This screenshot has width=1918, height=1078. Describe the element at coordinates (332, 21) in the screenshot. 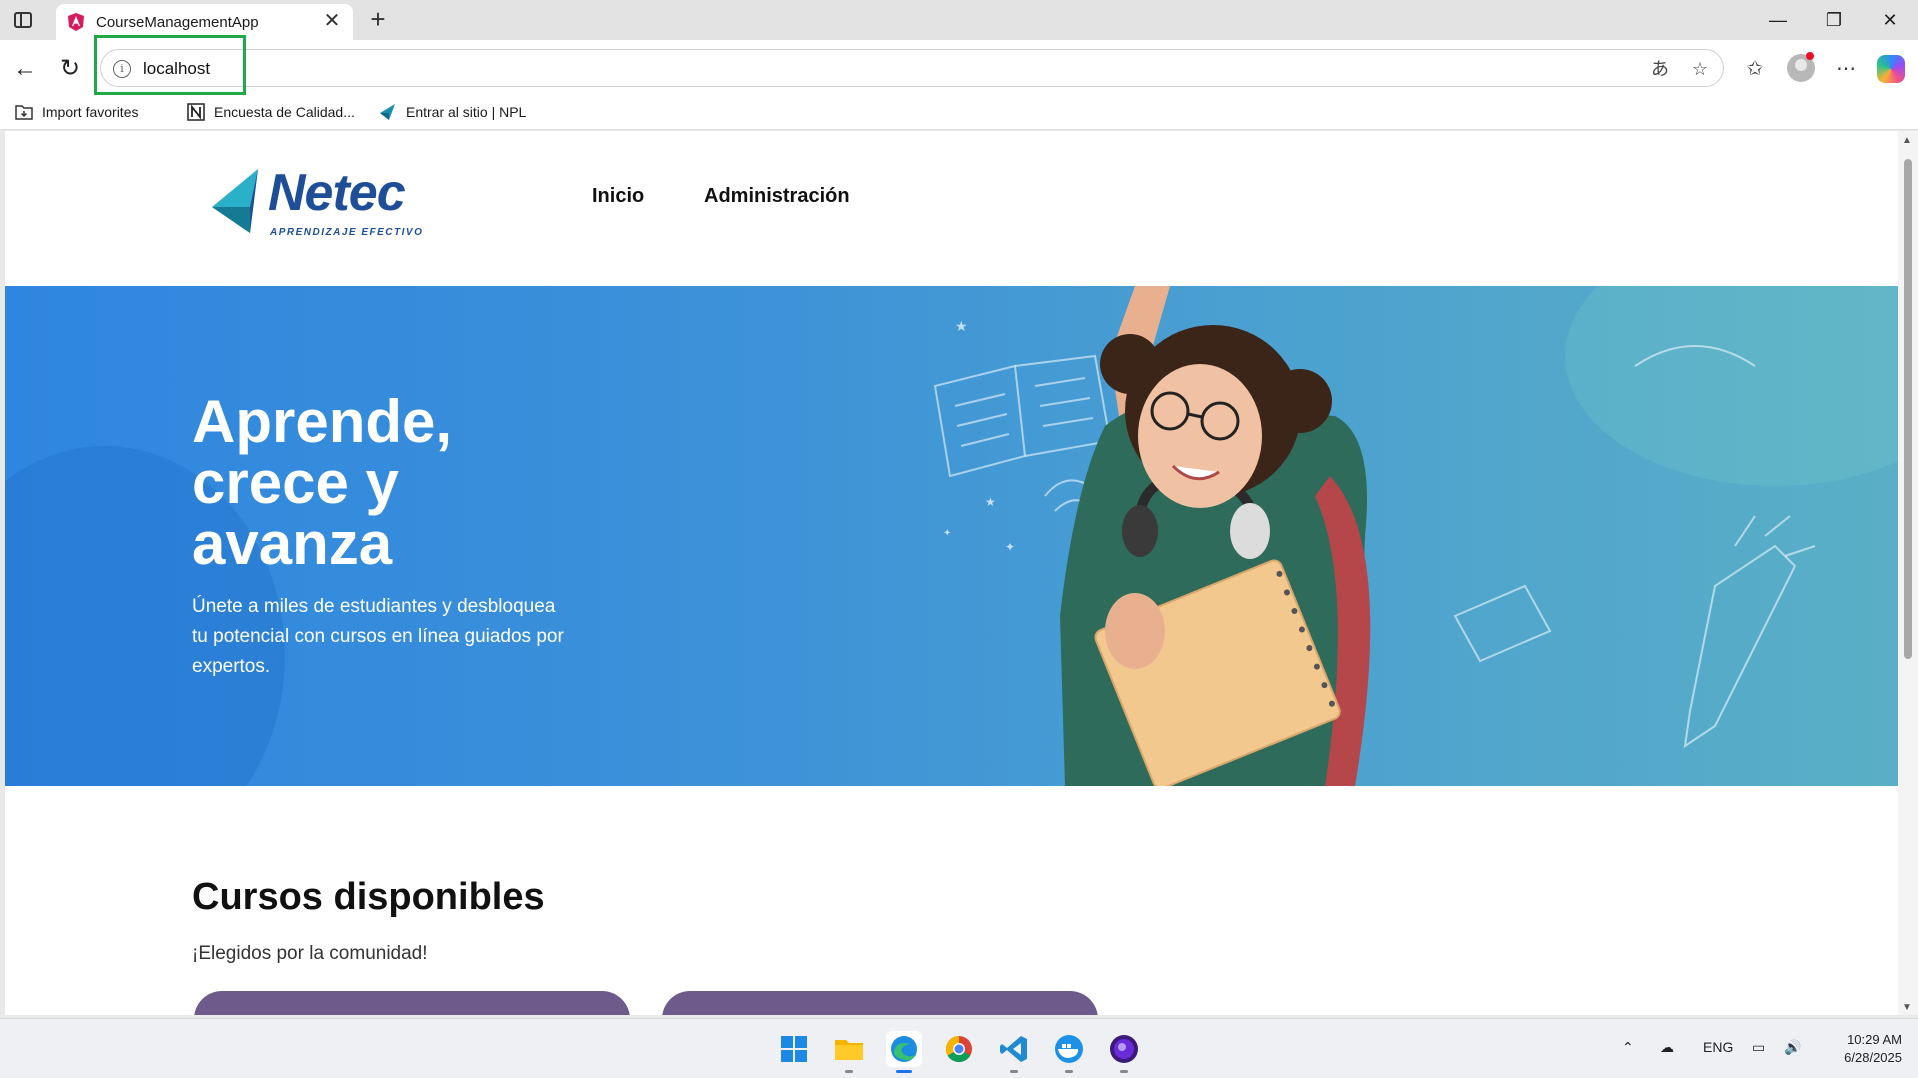

I see `close-tab-icon: ✕` at that location.